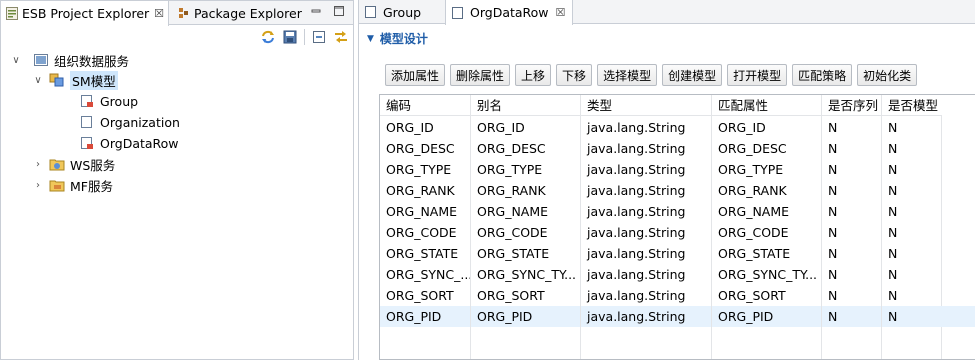 This screenshot has height=360, width=975. I want to click on column-header: 别名, so click(526, 105).